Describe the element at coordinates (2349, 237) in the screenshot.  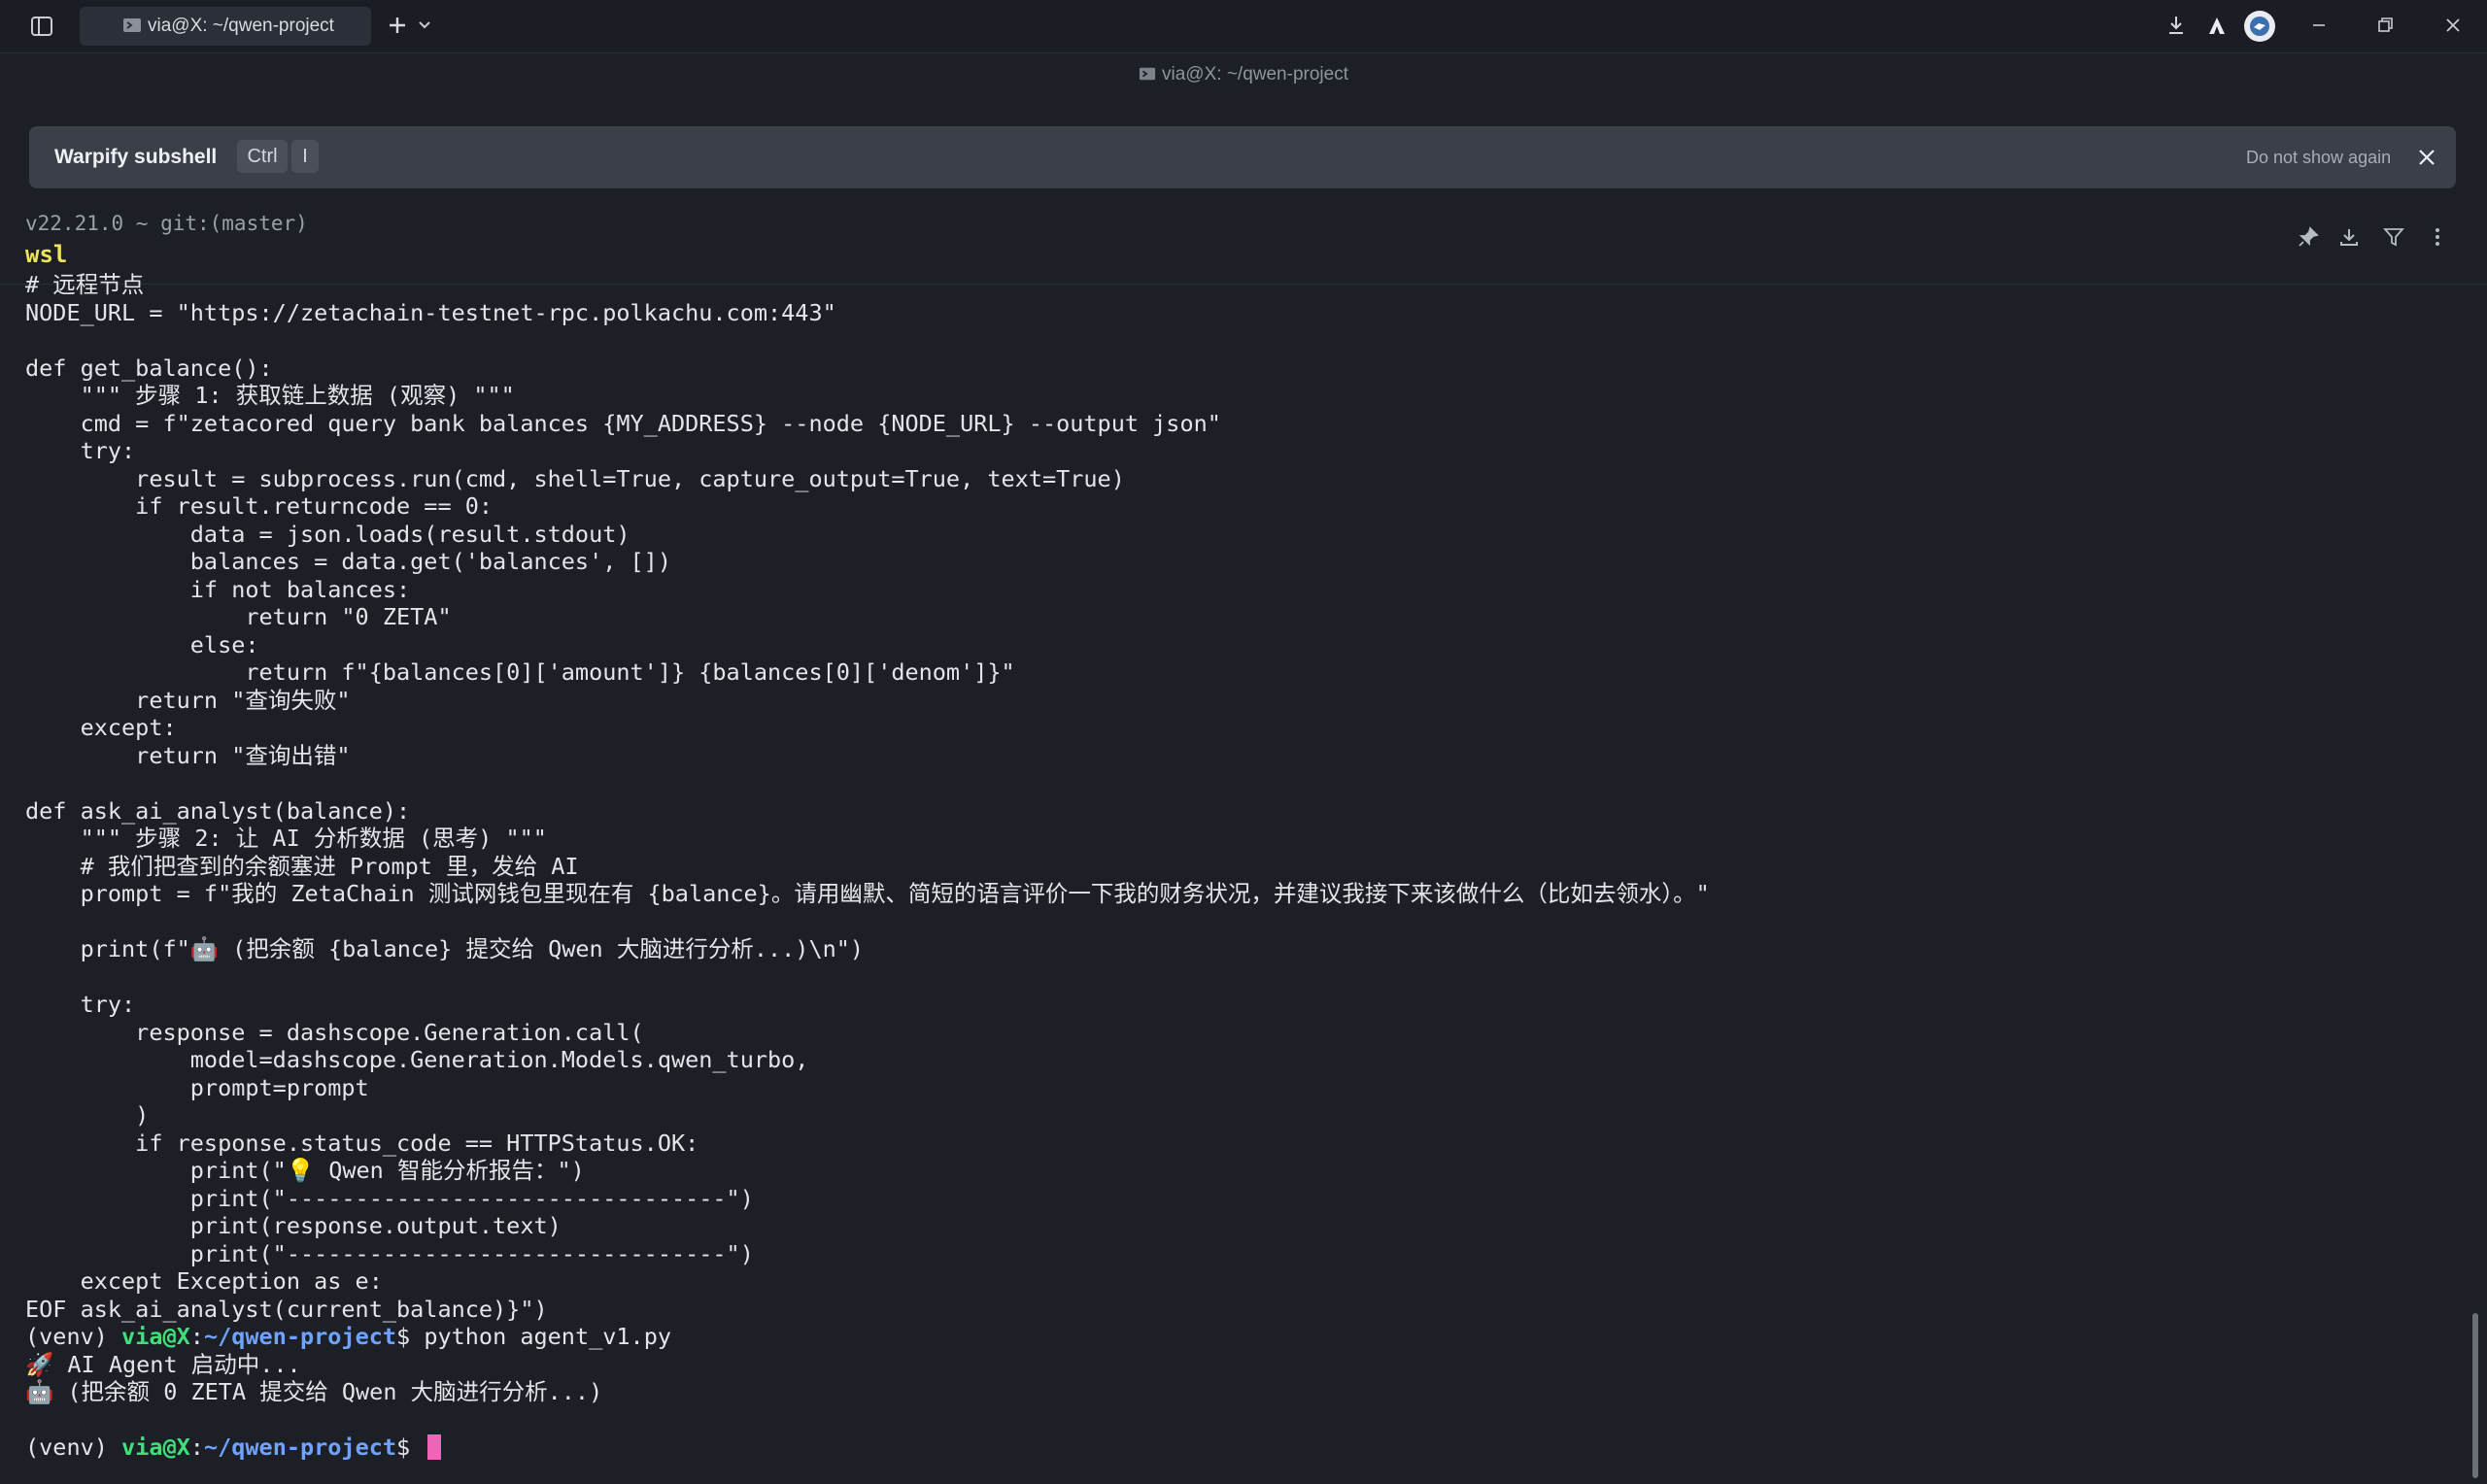
I see `save-icon` at that location.